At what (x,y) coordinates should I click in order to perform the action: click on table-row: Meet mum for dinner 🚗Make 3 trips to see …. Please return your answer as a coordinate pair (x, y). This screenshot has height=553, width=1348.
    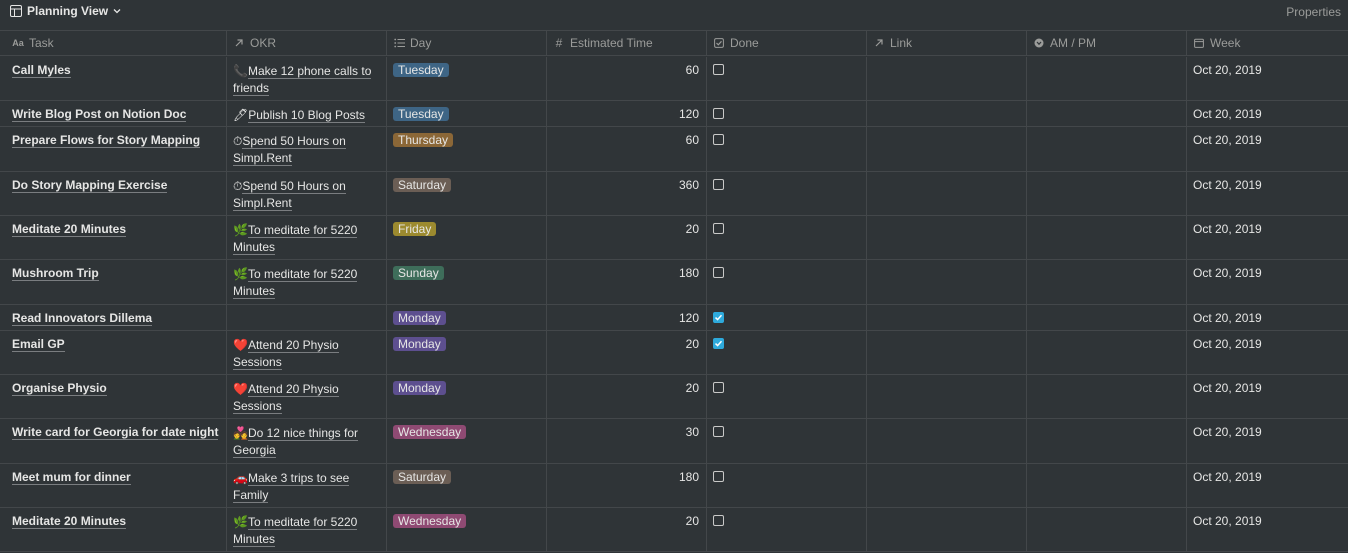
    Looking at the image, I should click on (674, 486).